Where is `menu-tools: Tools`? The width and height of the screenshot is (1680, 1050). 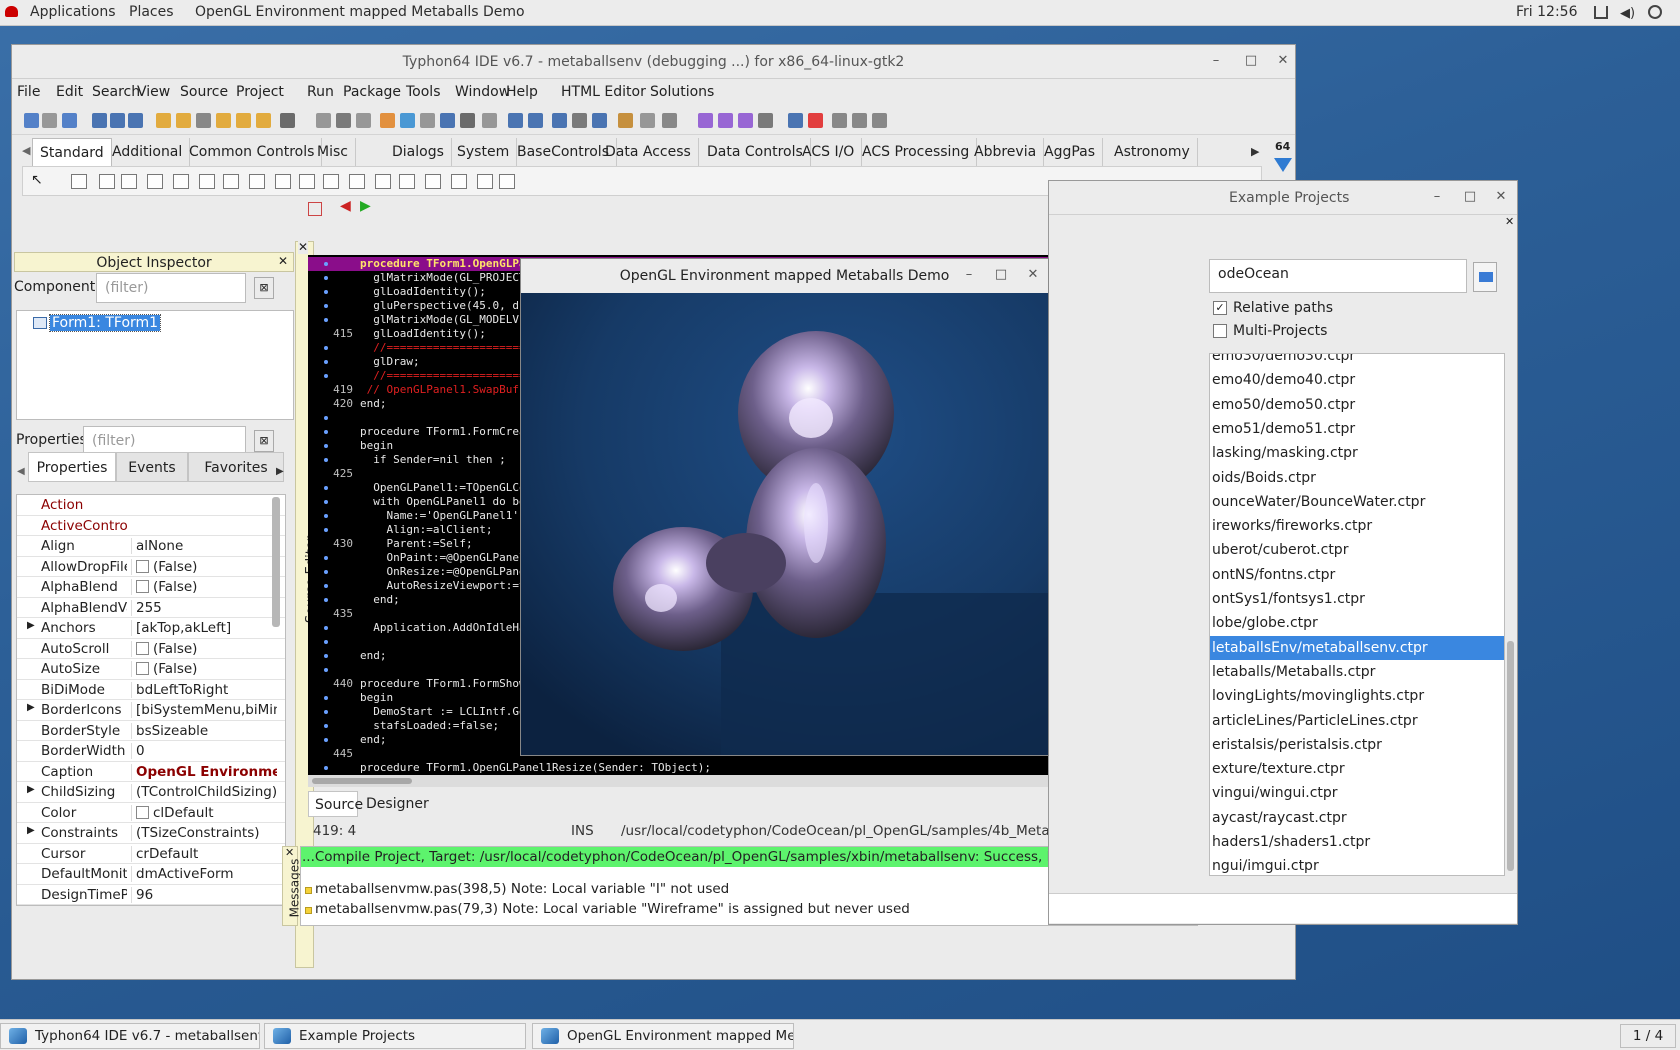
menu-tools: Tools is located at coordinates (423, 92).